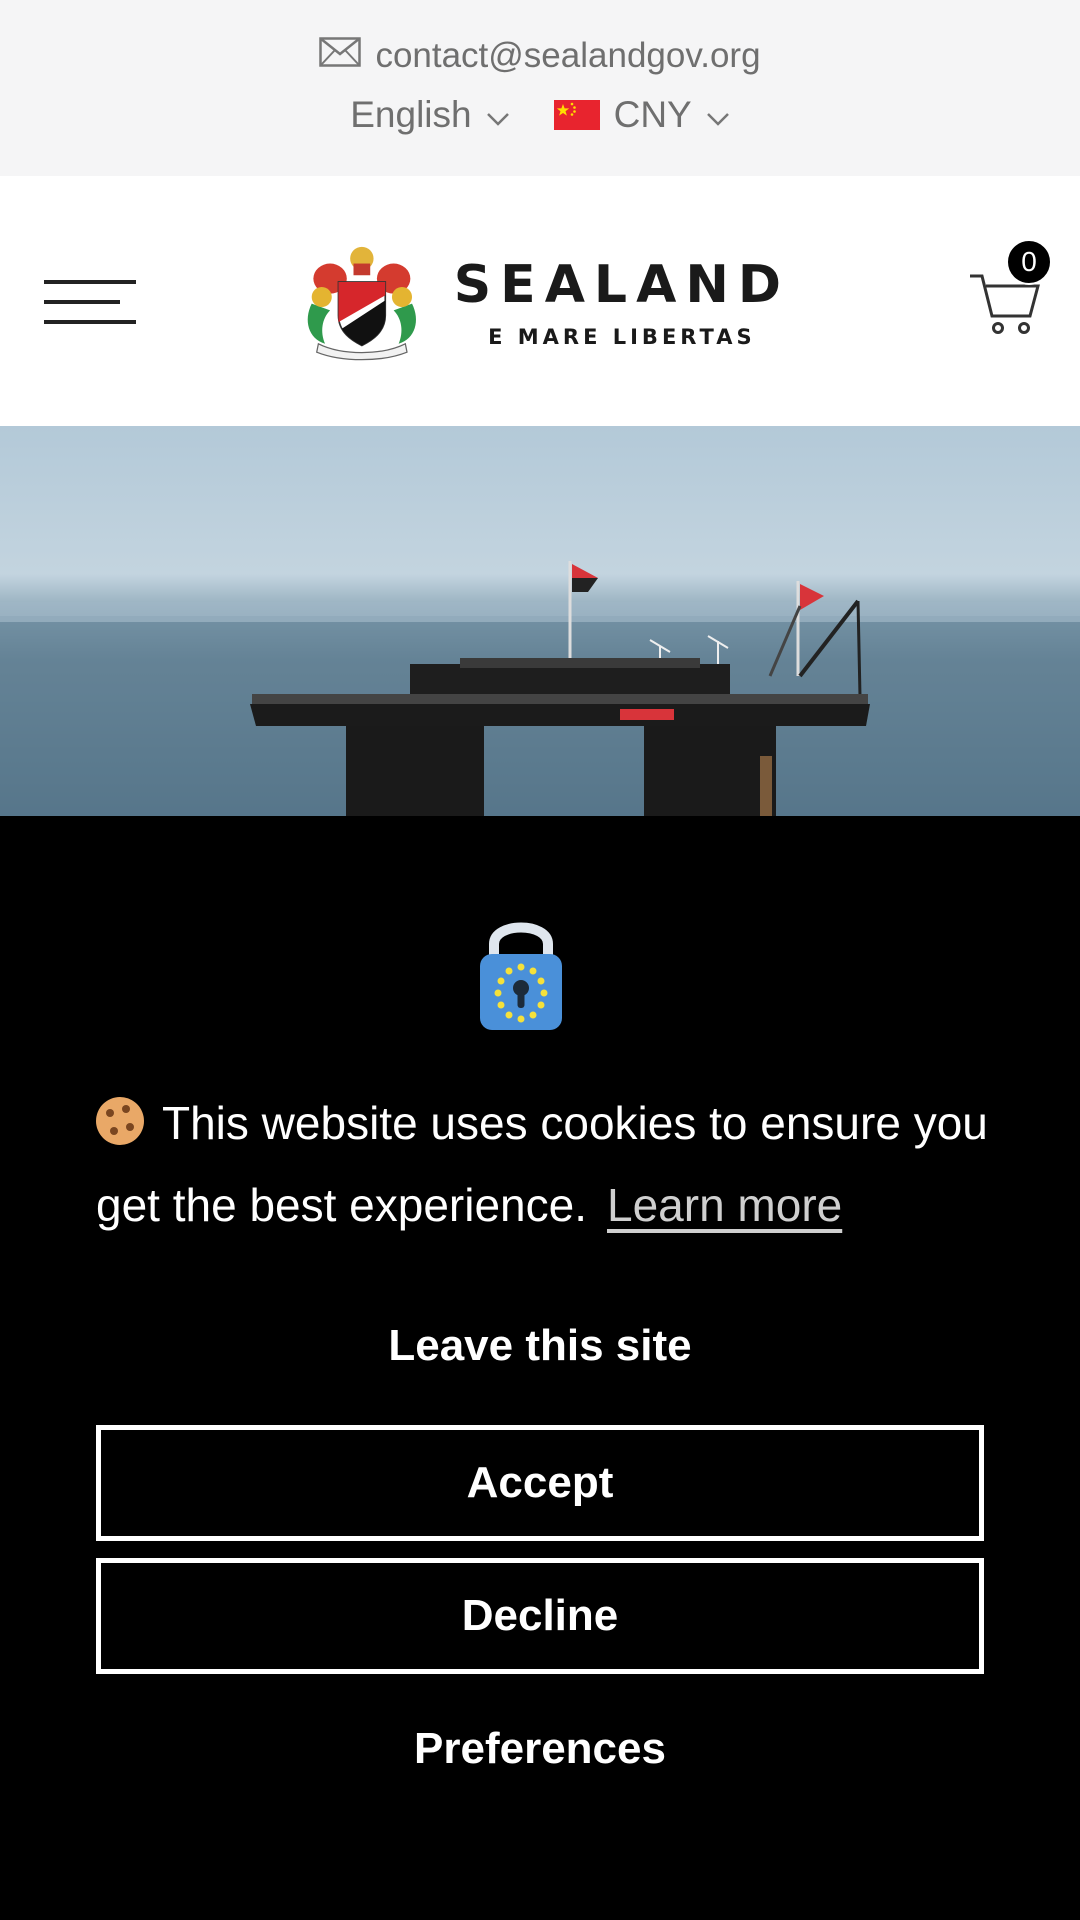 The width and height of the screenshot is (1080, 1920). I want to click on logo-motto: E MARE LIBERTAS, so click(622, 337).